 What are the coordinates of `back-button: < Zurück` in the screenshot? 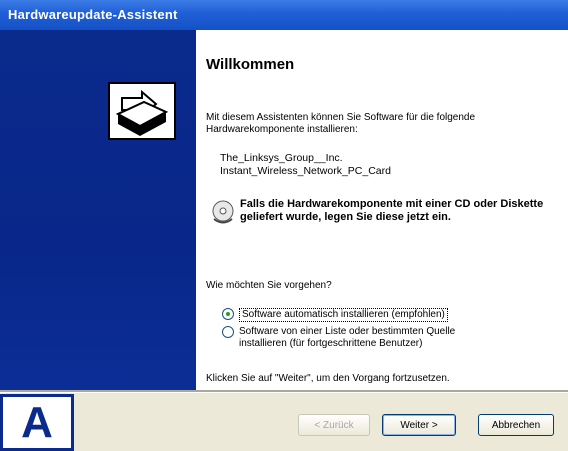 It's located at (334, 425).